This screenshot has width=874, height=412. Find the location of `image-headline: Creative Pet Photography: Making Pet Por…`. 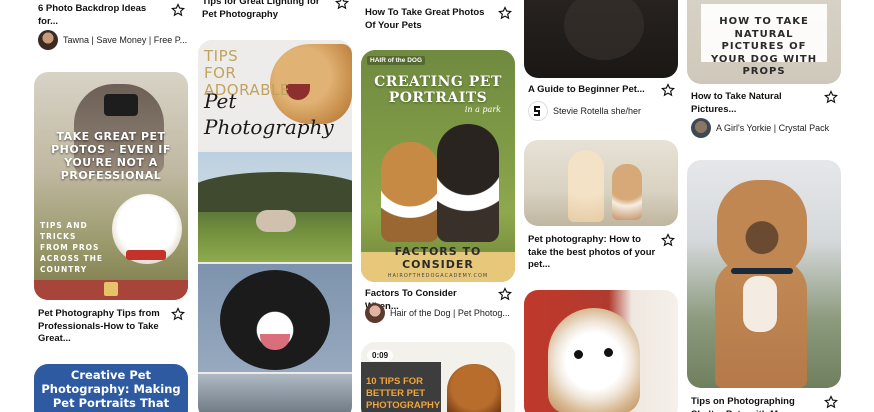

image-headline: Creative Pet Photography: Making Pet Por… is located at coordinates (111, 390).